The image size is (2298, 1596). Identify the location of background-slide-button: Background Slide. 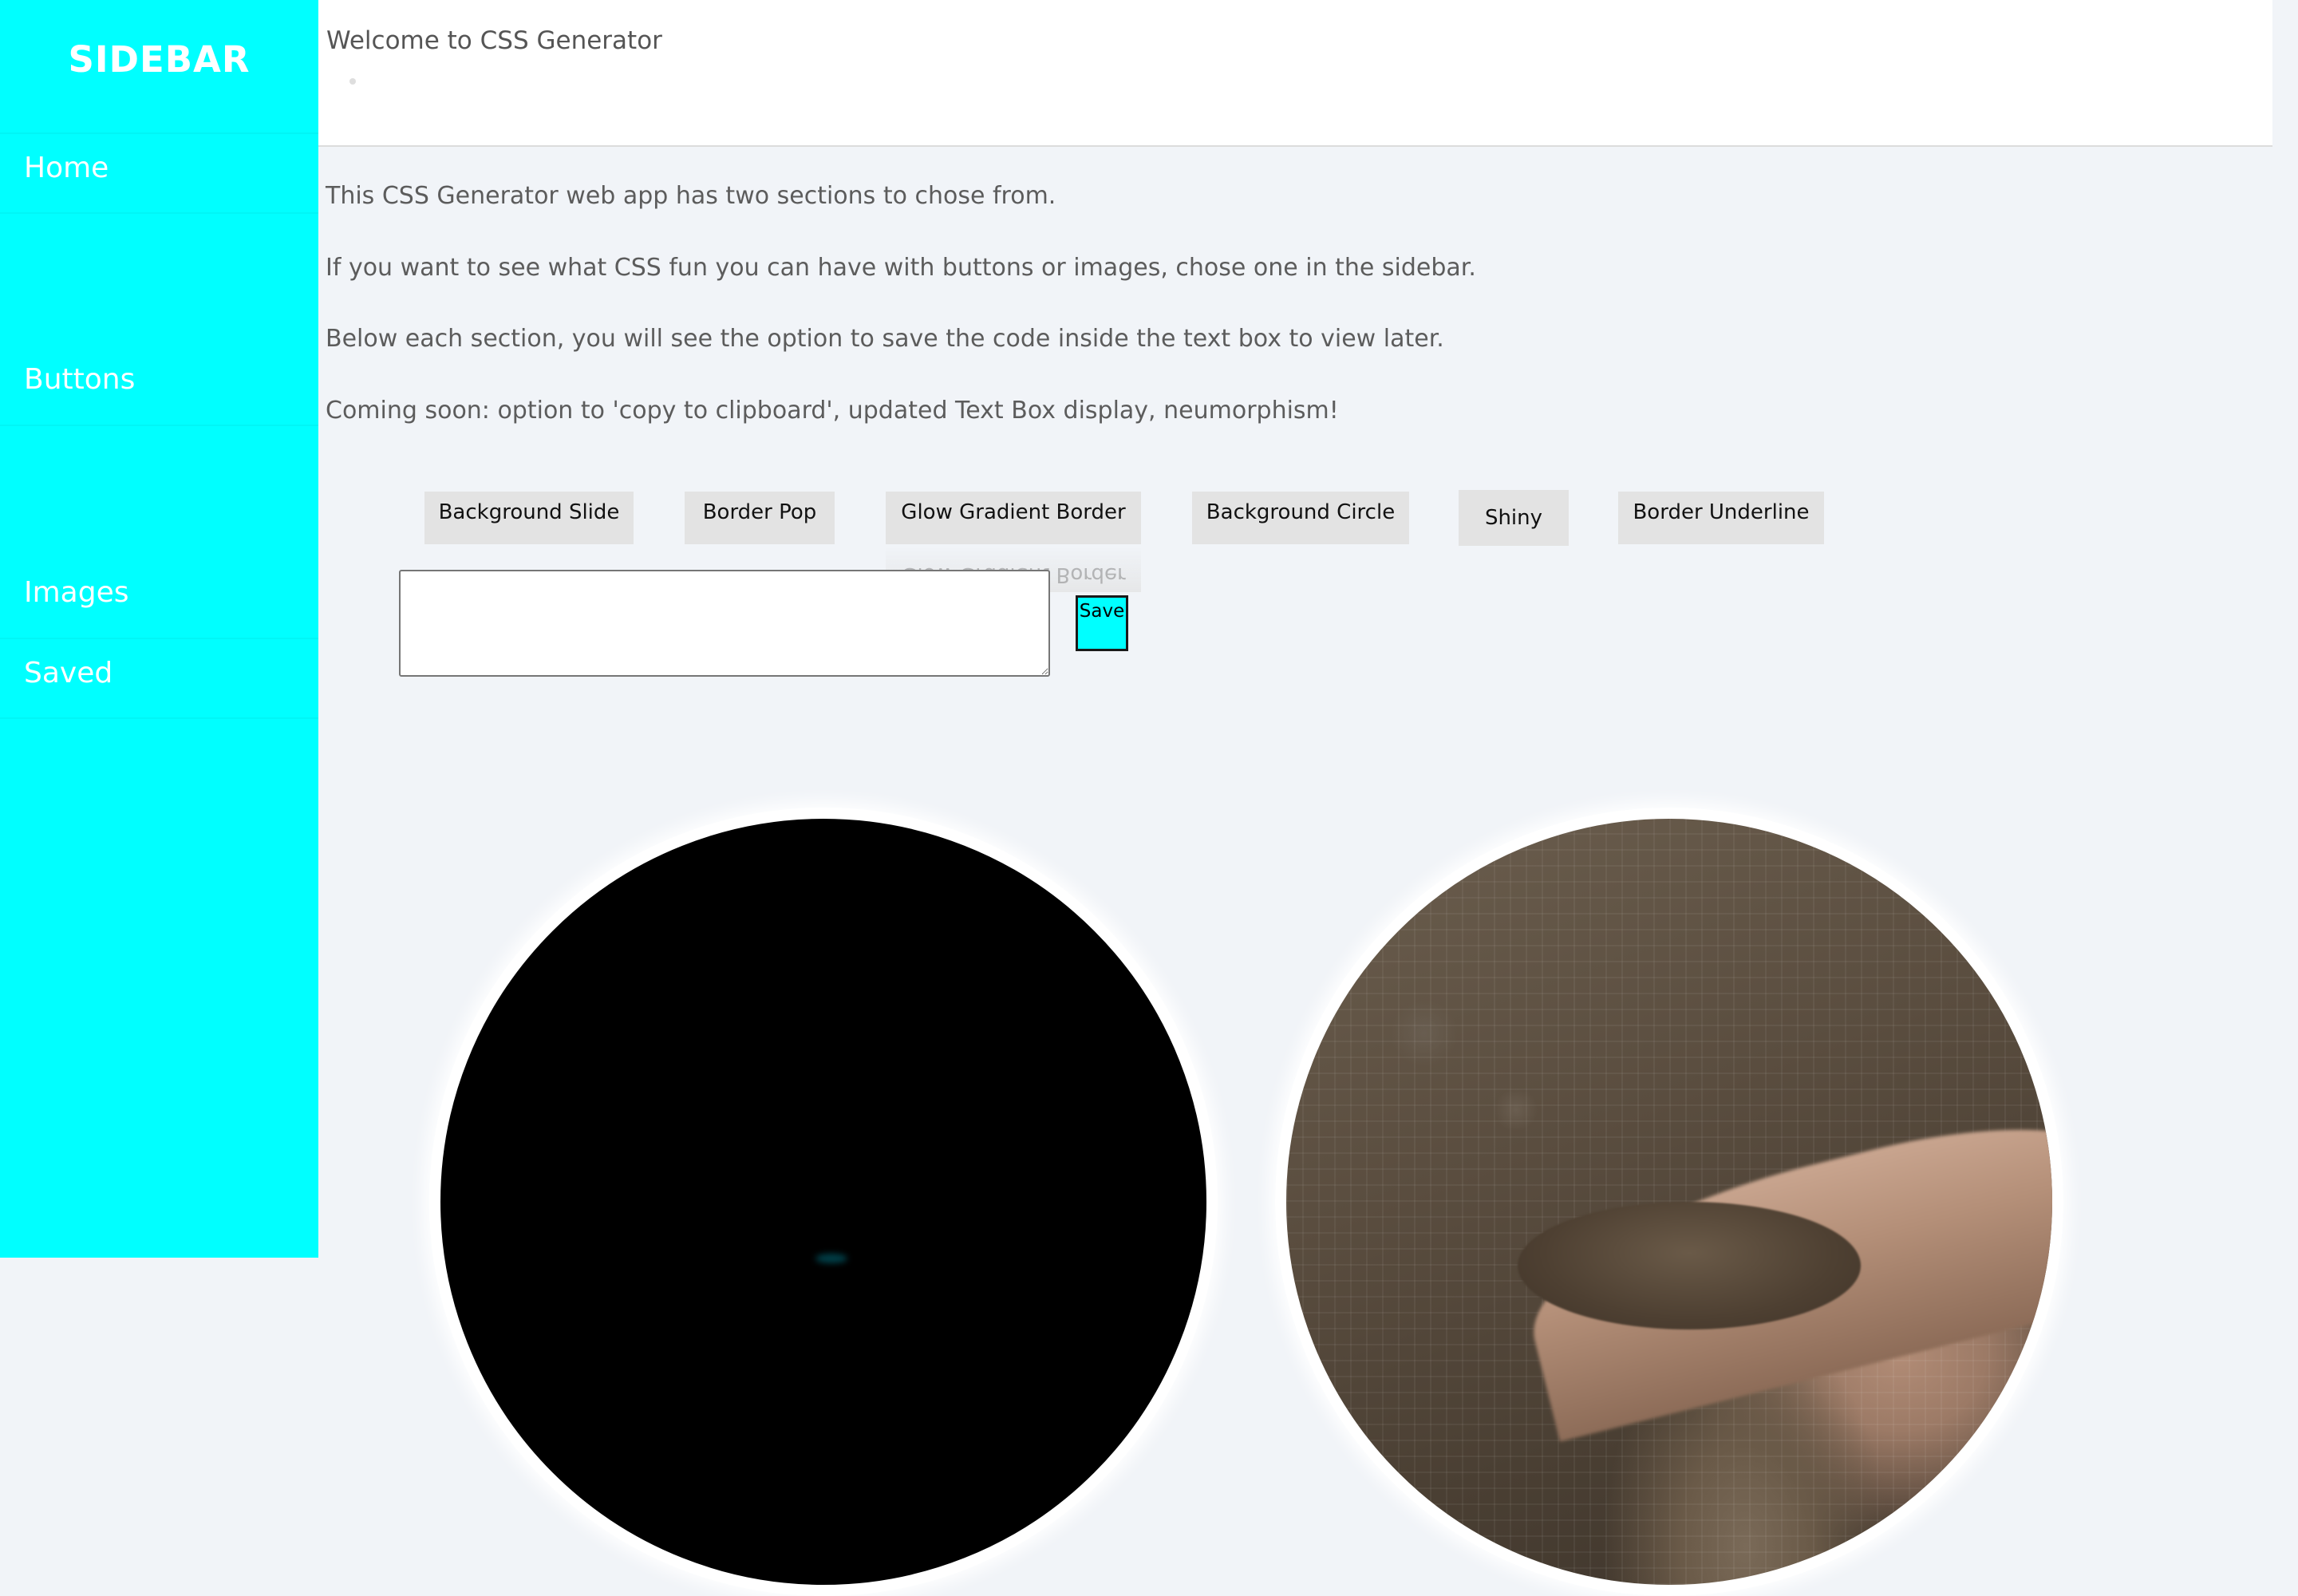
(529, 518).